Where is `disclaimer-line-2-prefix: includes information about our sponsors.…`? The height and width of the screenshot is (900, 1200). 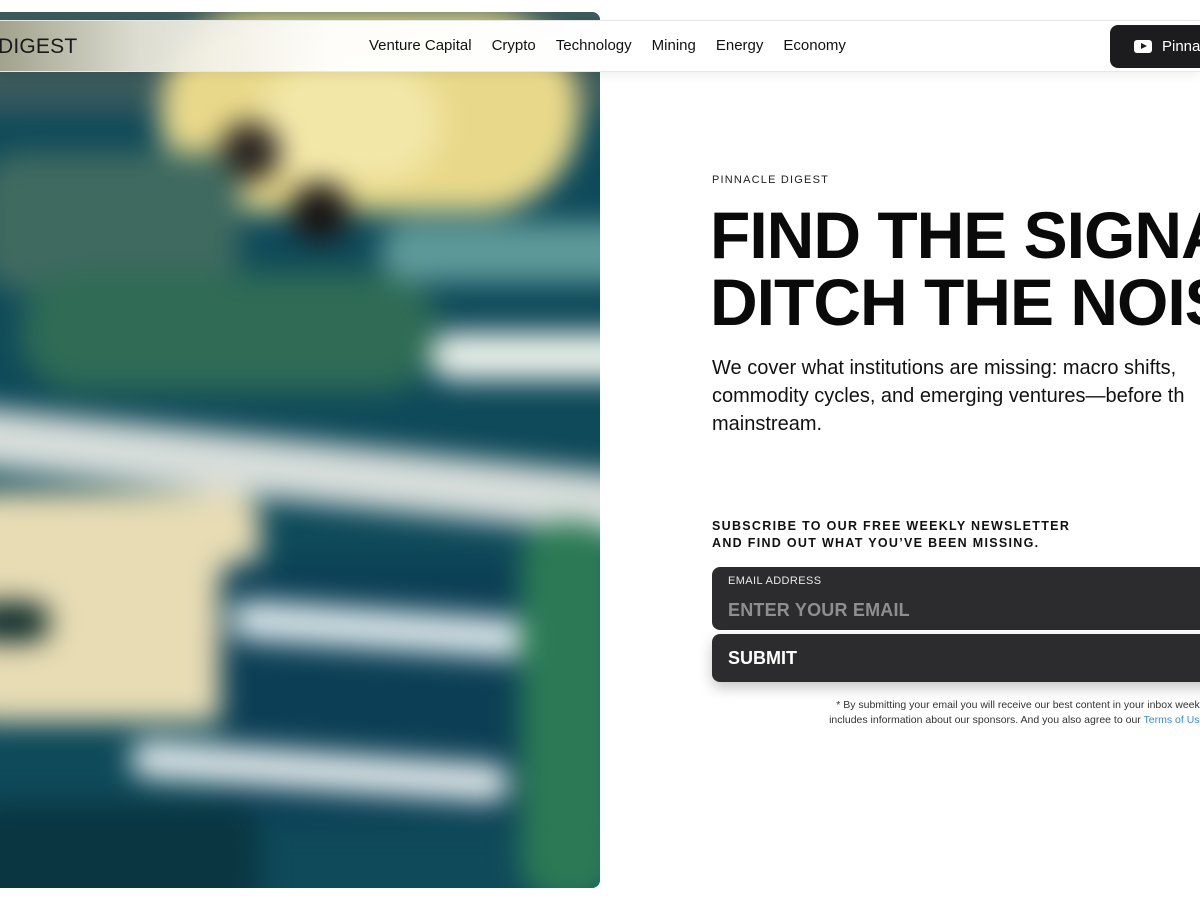
disclaimer-line-2-prefix: includes information about our sponsors.… is located at coordinates (985, 720).